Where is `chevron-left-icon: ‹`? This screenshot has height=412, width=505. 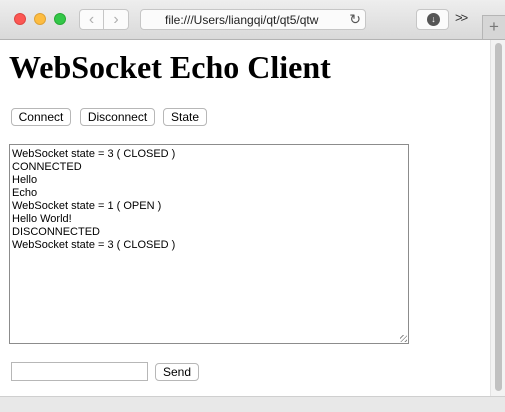
chevron-left-icon: ‹ is located at coordinates (91, 19).